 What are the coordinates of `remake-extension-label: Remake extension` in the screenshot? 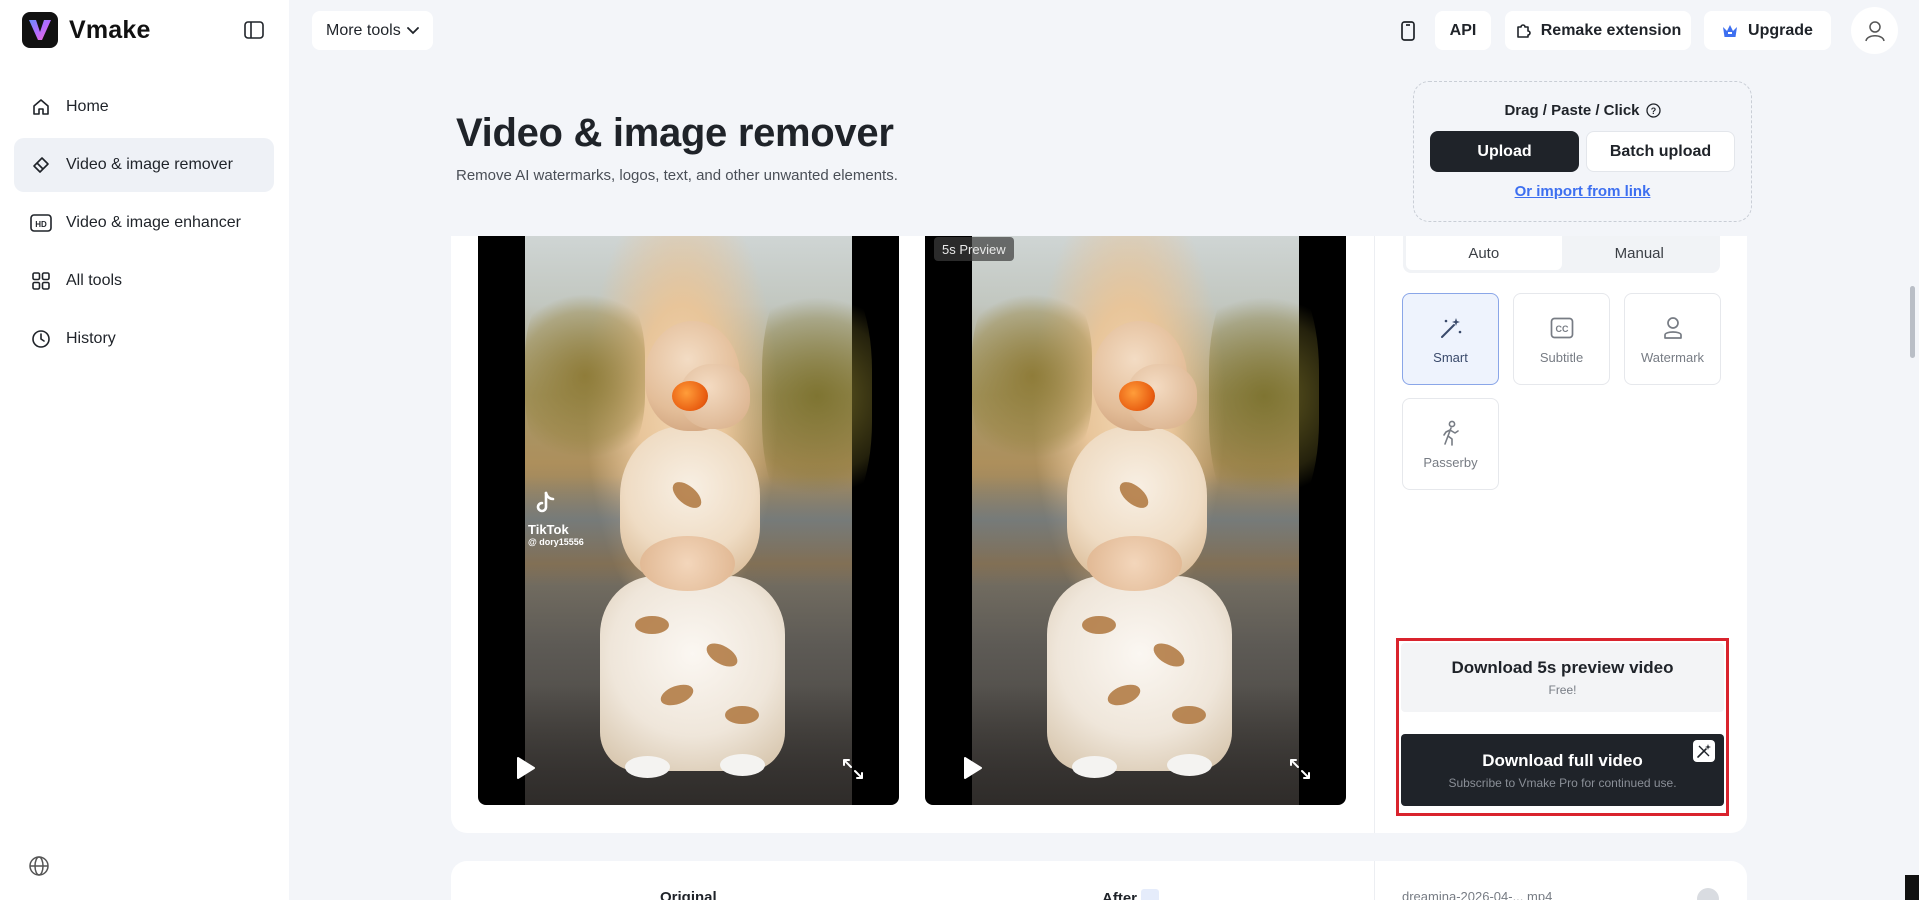 It's located at (1611, 30).